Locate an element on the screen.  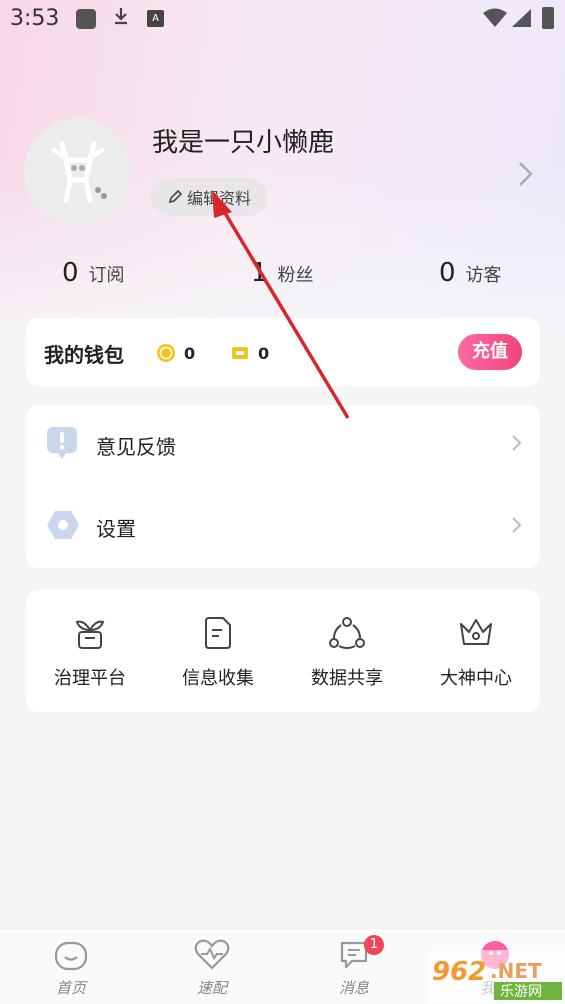
edit-profile-label: 编辑资料 is located at coordinates (218, 198).